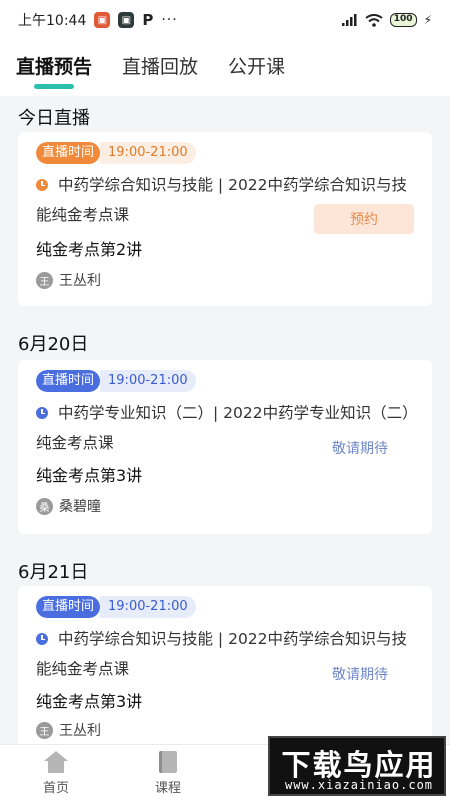 This screenshot has height=800, width=450. I want to click on tab-bar: 直播预告 直播回放 公开课, so click(225, 68).